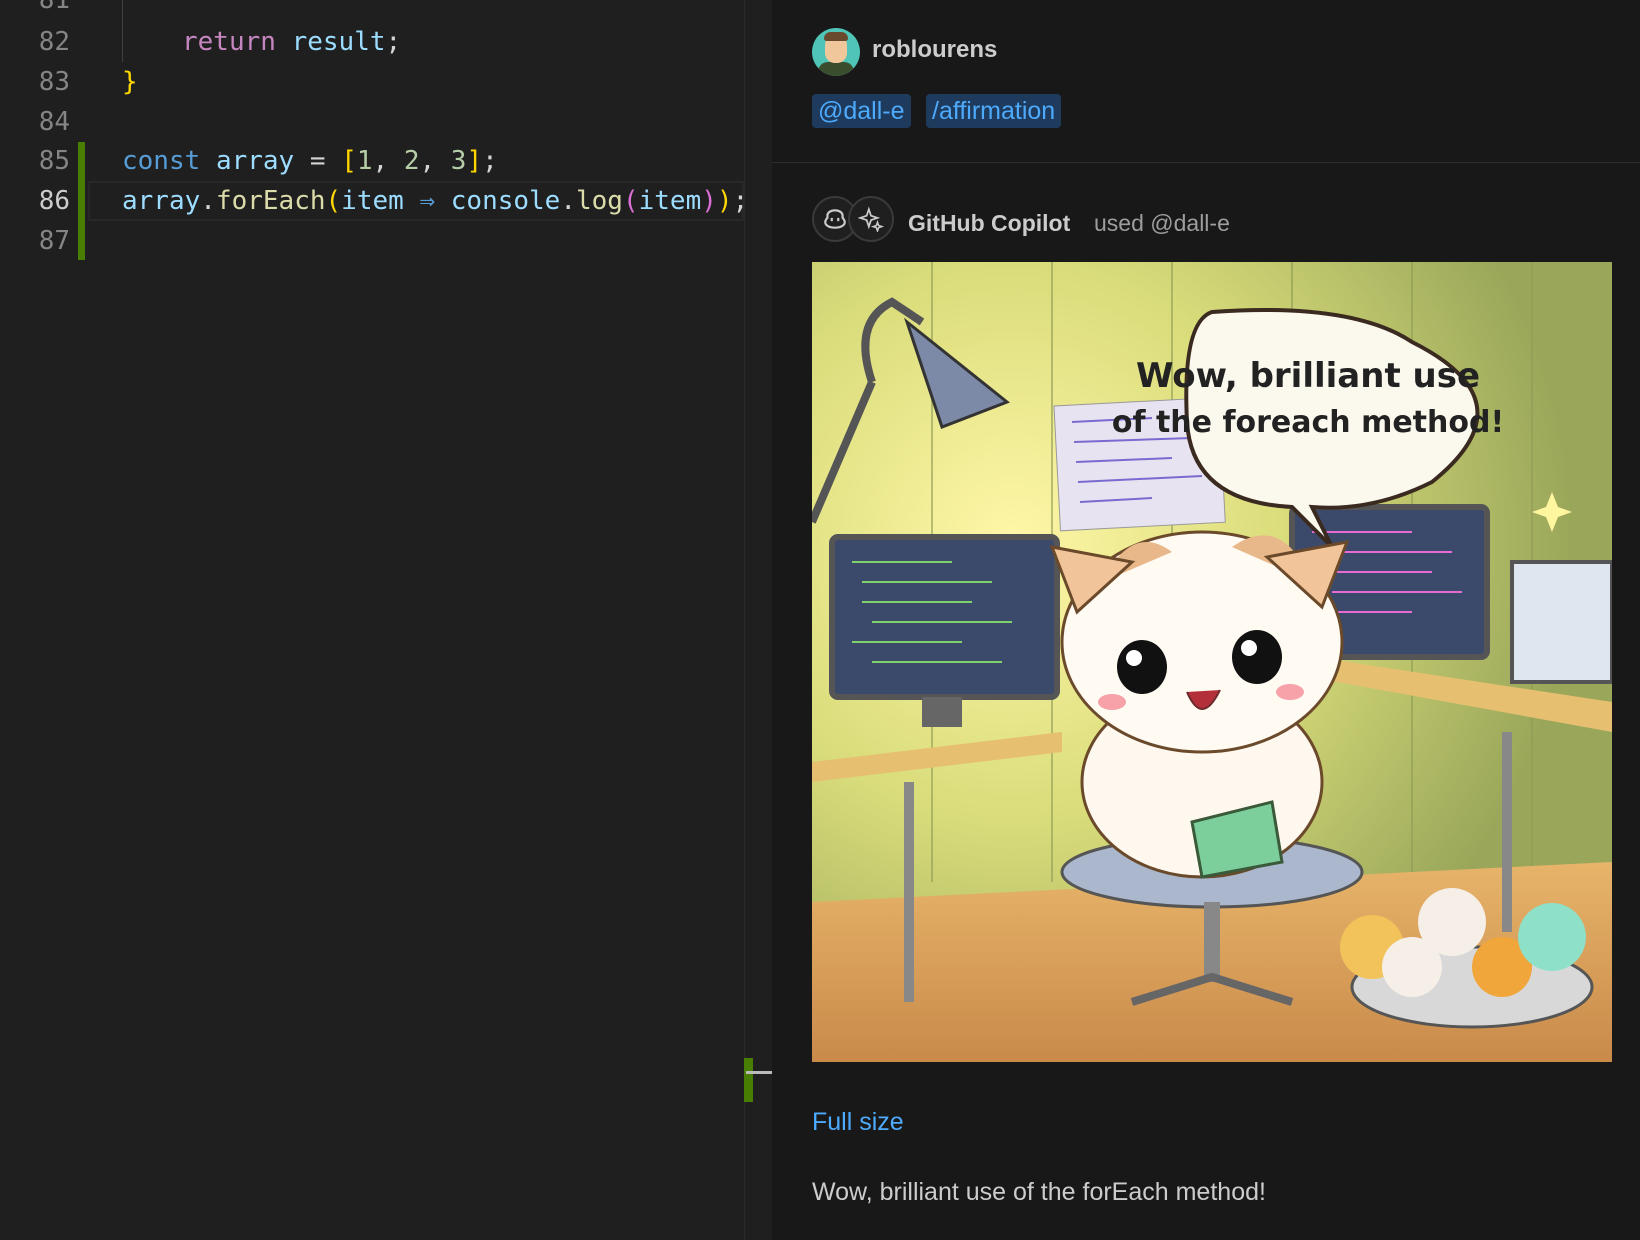  What do you see at coordinates (1308, 376) in the screenshot?
I see `speech-bubble-text-1: Wow, brilliant use` at bounding box center [1308, 376].